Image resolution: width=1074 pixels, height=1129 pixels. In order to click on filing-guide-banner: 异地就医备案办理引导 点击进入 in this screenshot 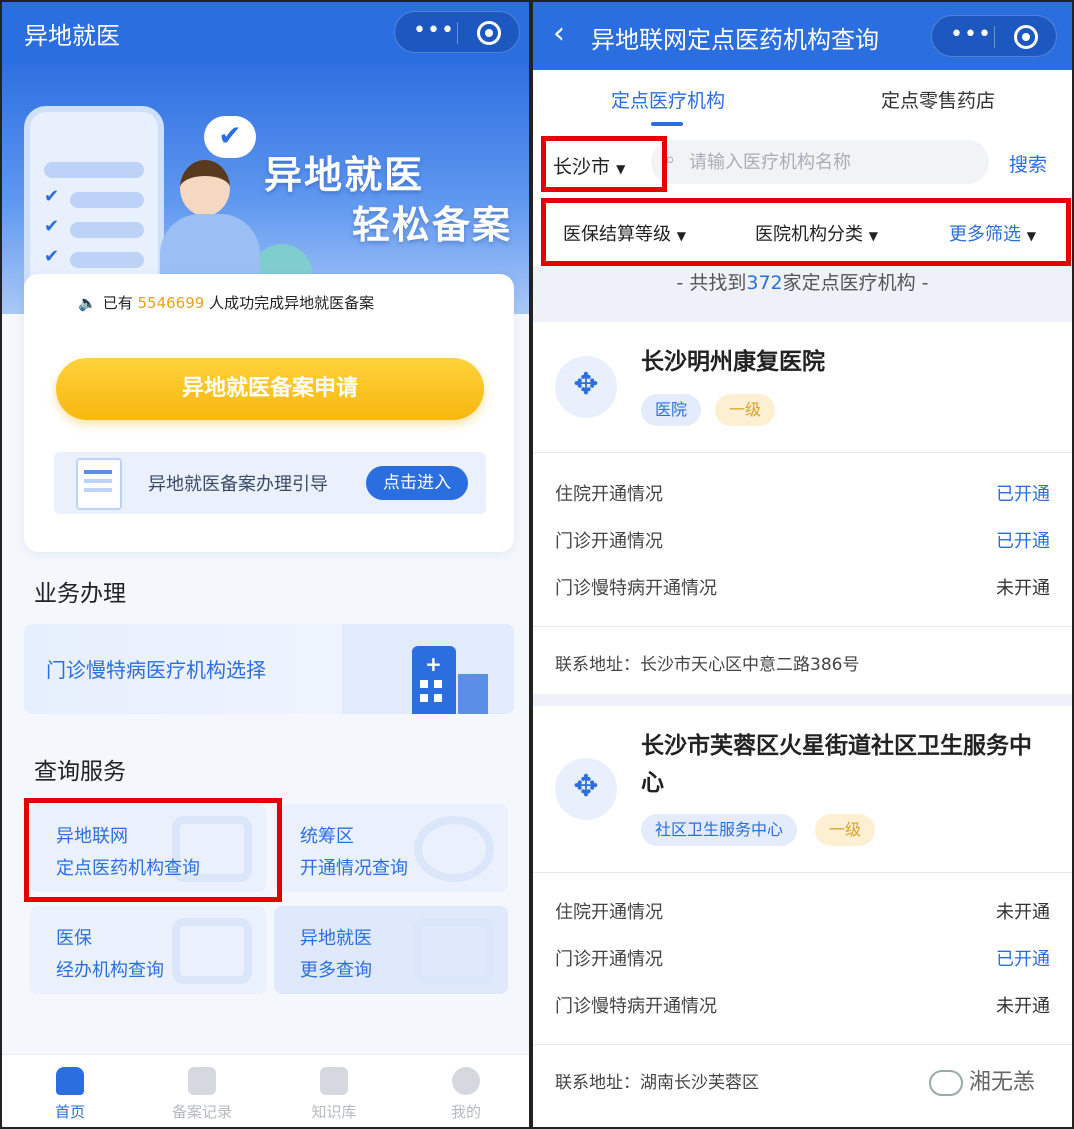, I will do `click(270, 483)`.